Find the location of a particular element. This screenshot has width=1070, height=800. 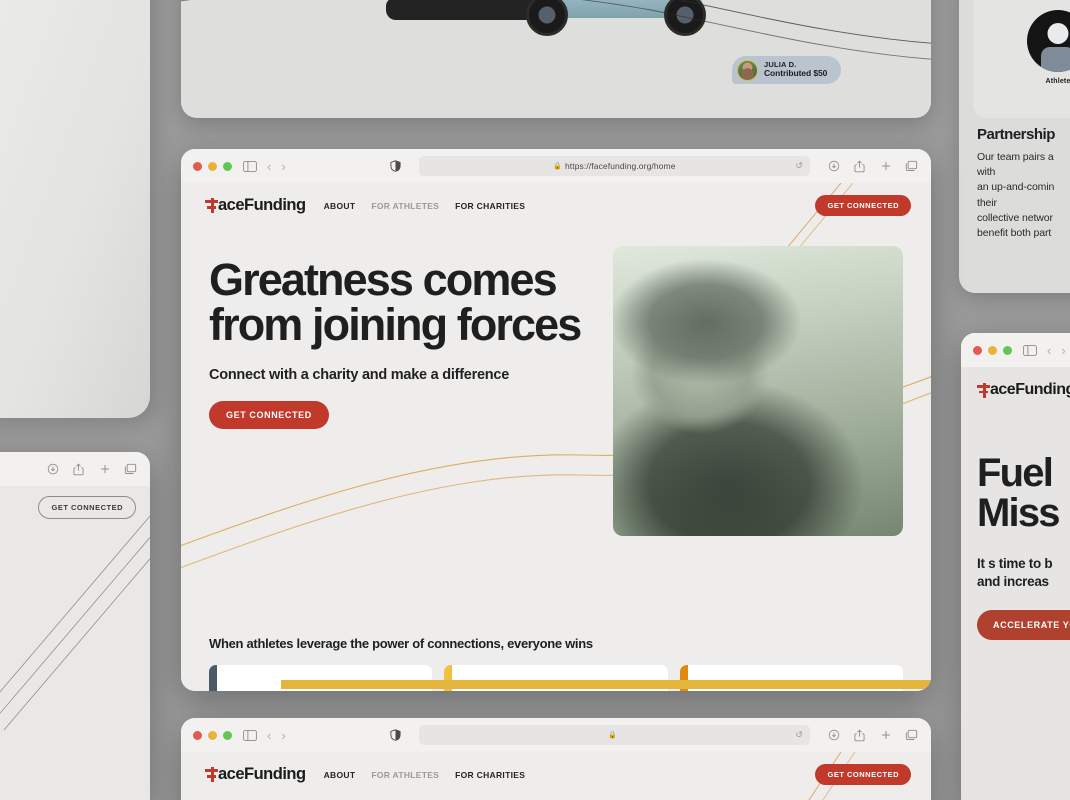

car-hero-panel: JULIA D. Contributed $50 is located at coordinates (556, 59).